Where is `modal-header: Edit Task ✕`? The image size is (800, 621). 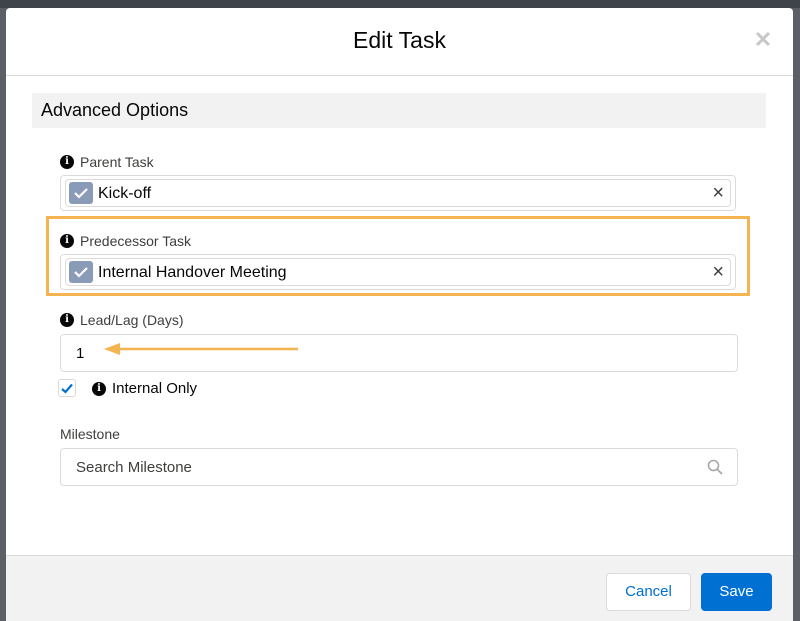
modal-header: Edit Task ✕ is located at coordinates (399, 42).